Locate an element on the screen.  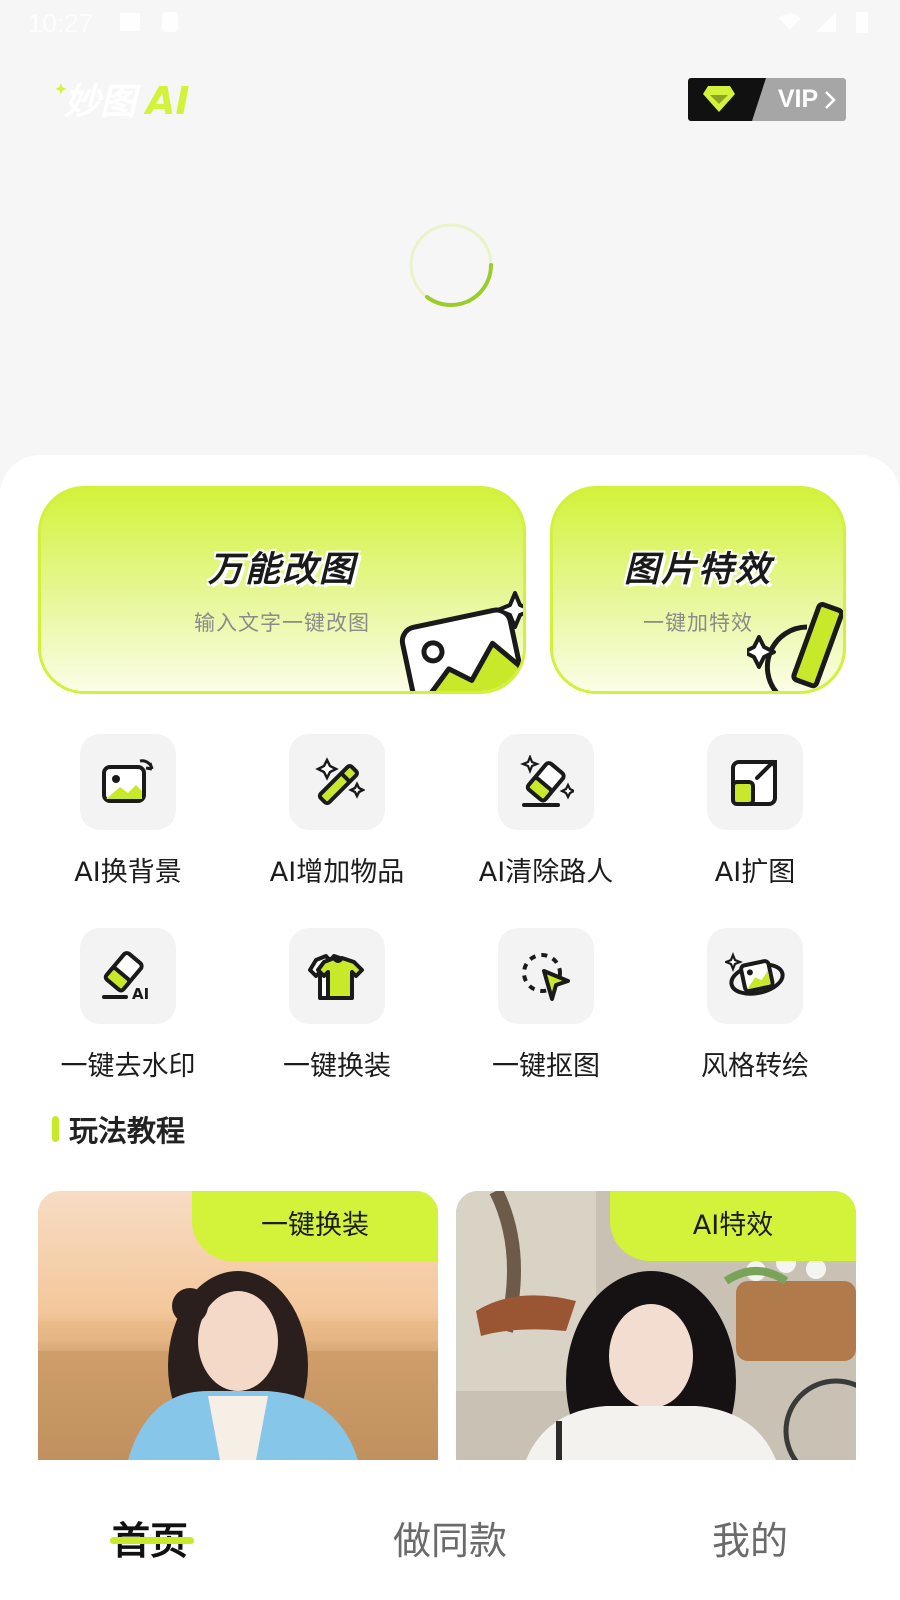
section-accent-bar is located at coordinates (55, 1129).